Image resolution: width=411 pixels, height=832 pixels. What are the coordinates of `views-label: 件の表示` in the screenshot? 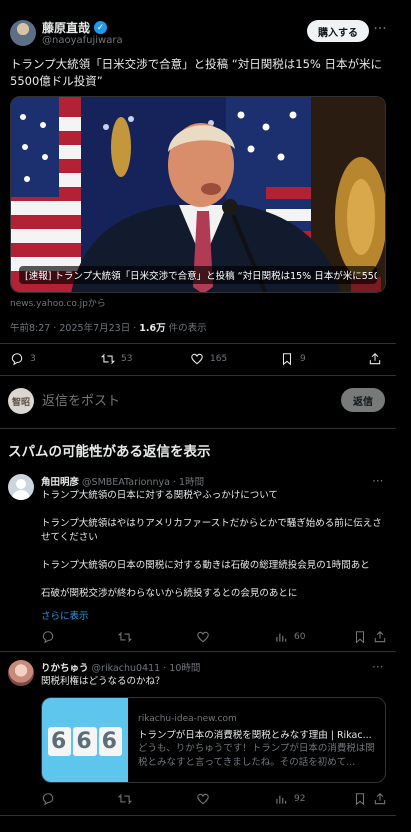 It's located at (187, 328).